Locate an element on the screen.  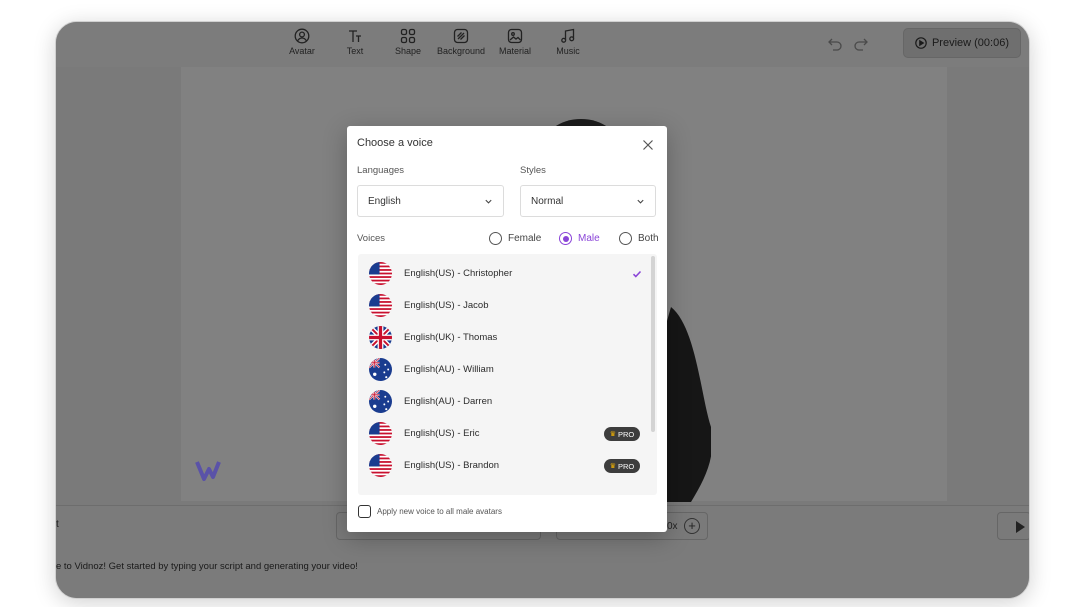
redo-icon is located at coordinates (861, 43).